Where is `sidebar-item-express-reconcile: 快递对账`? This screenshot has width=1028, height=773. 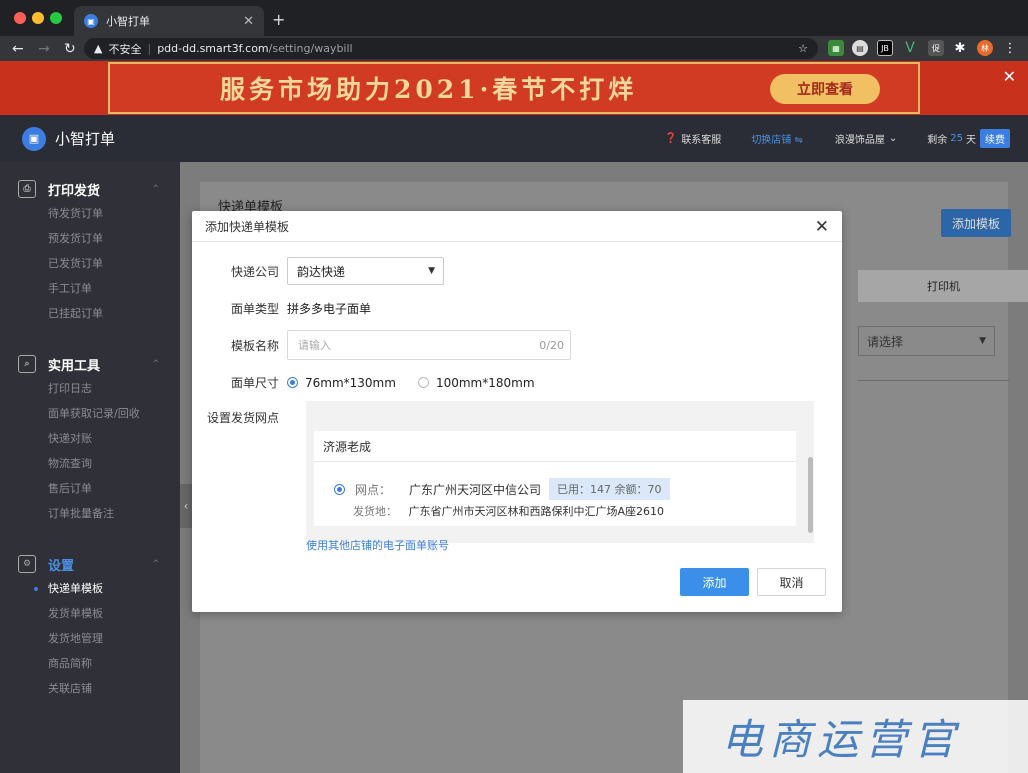 sidebar-item-express-reconcile: 快递对账 is located at coordinates (90, 438).